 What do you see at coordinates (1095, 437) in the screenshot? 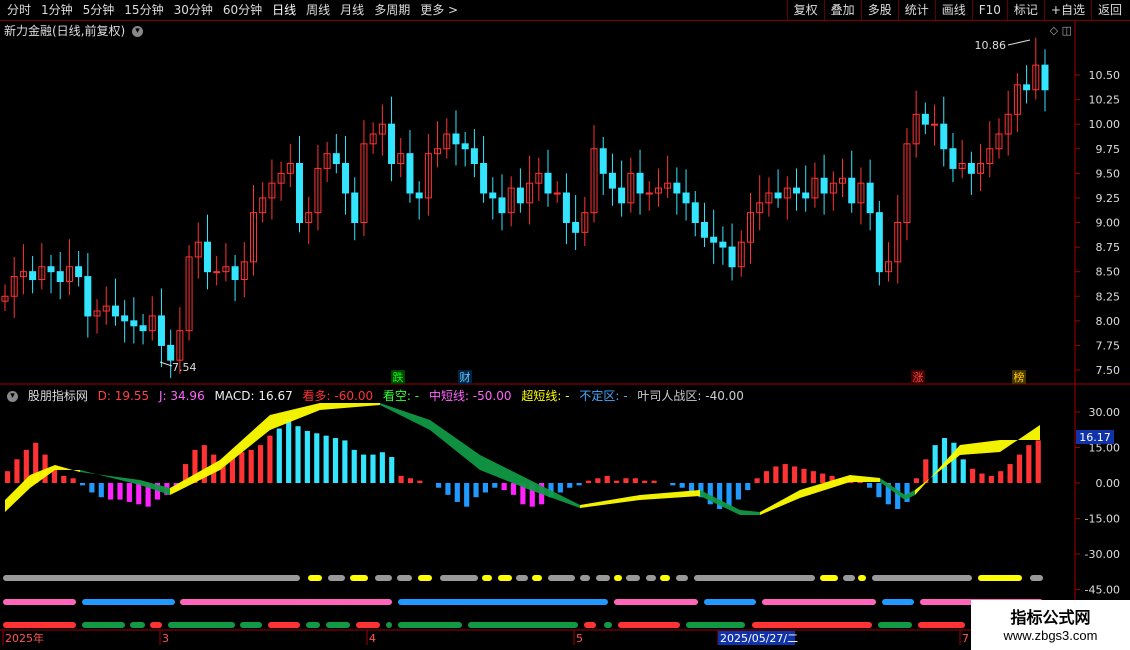
I see `current-value-label: 16.17` at bounding box center [1095, 437].